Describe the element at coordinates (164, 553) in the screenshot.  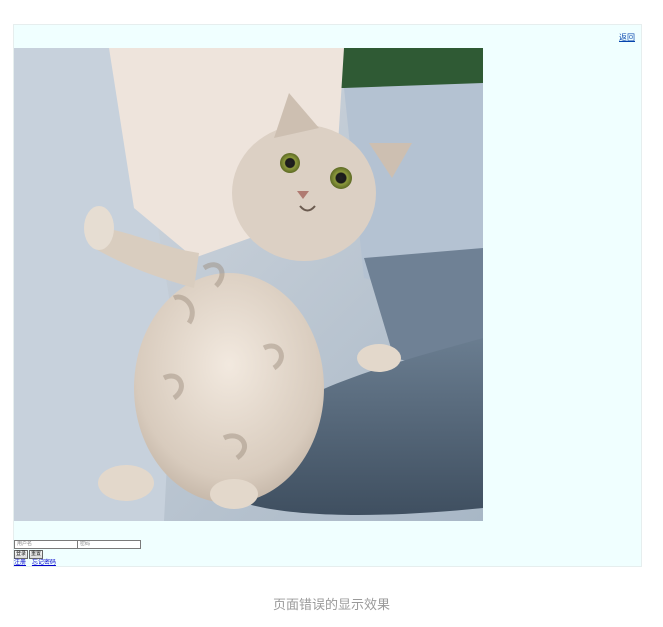
I see `login-form: 用户名 密码 登录 重置 注册 忘记密码` at that location.